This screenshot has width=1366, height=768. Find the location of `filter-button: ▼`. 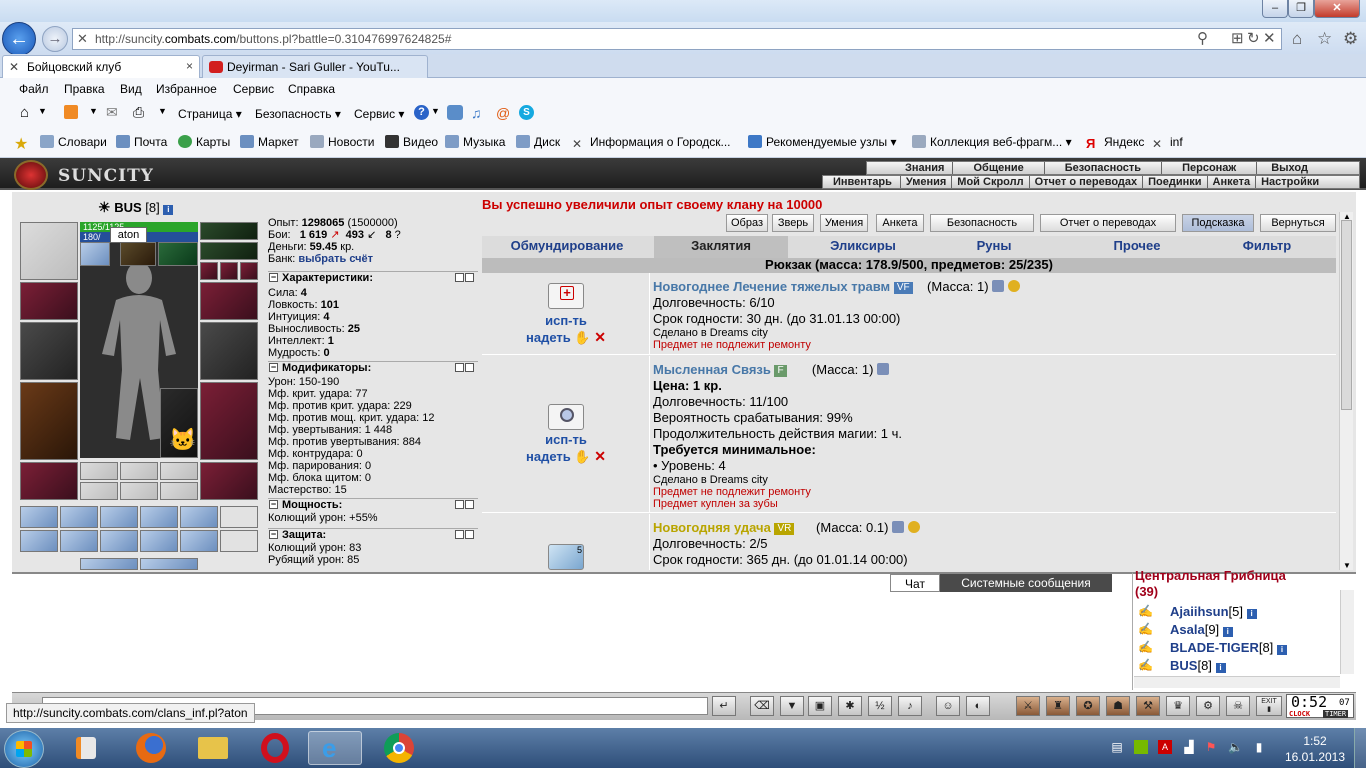

filter-button: ▼ is located at coordinates (792, 706).